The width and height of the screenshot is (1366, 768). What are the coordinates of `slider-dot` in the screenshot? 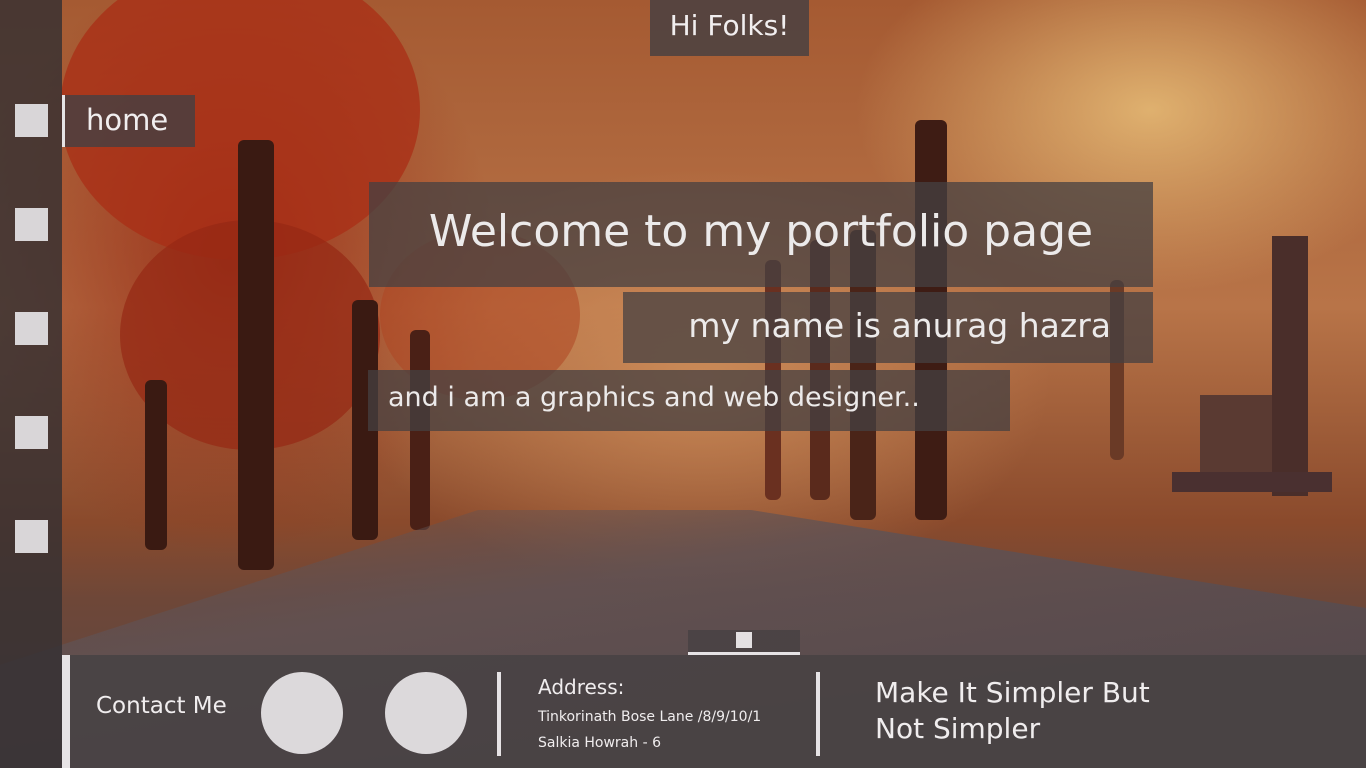 It's located at (744, 640).